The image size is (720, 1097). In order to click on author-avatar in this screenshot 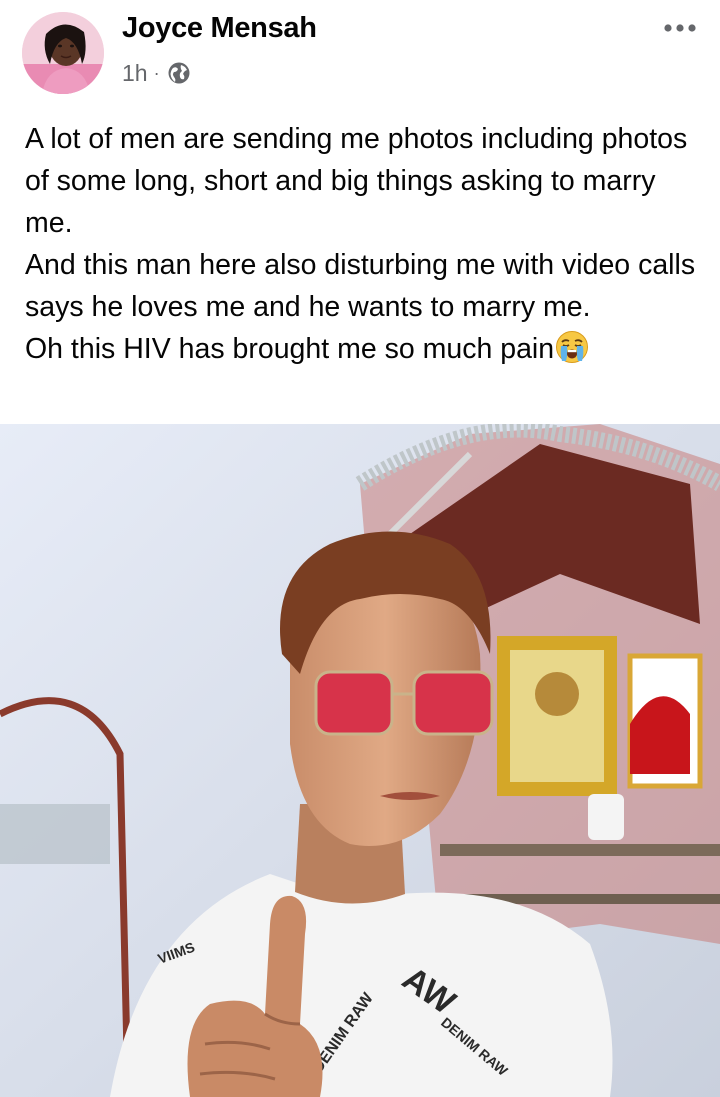, I will do `click(63, 53)`.